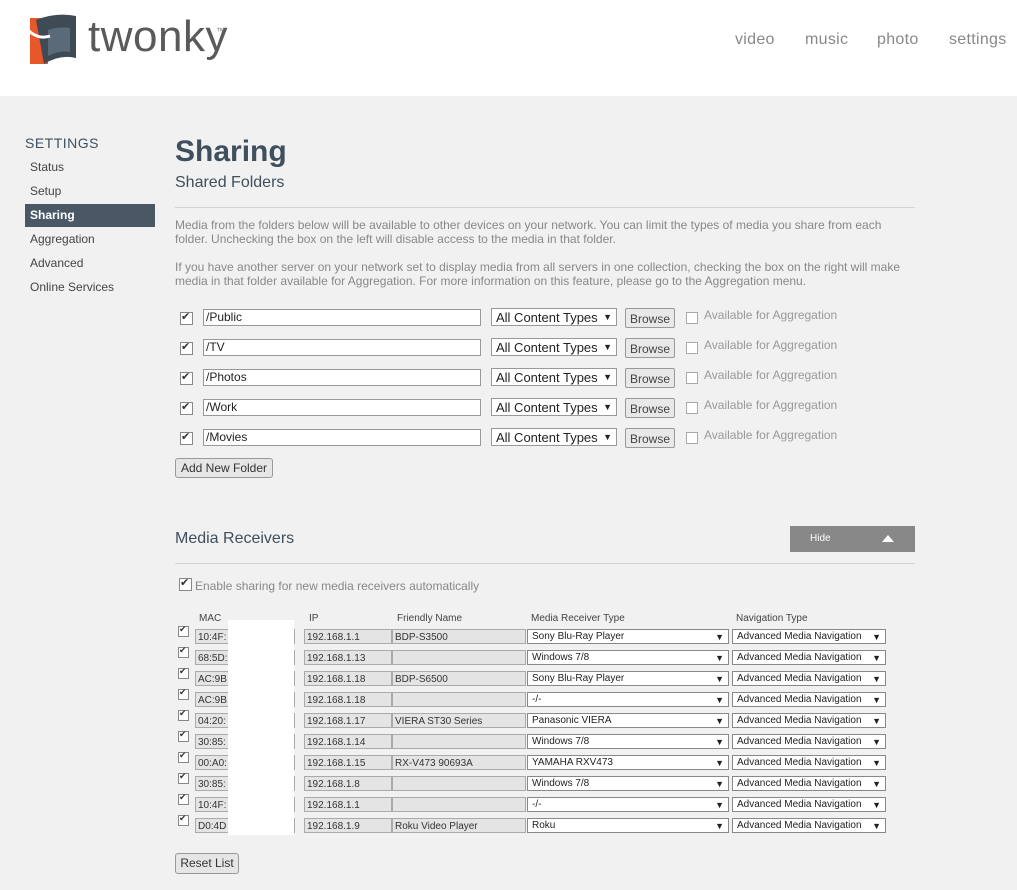 The width and height of the screenshot is (1017, 890). I want to click on sidebar-item-advanced: Advanced, so click(90, 263).